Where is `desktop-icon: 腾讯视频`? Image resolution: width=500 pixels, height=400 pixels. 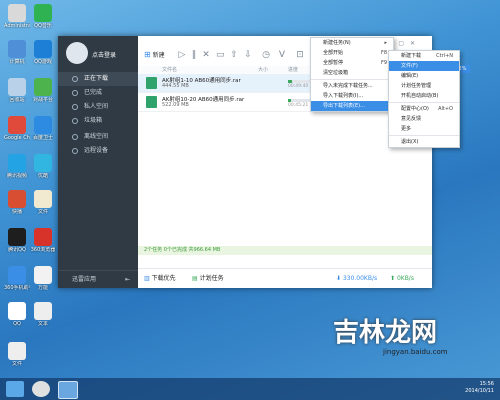
desktop-icon: 腾讯视频 is located at coordinates (17, 166).